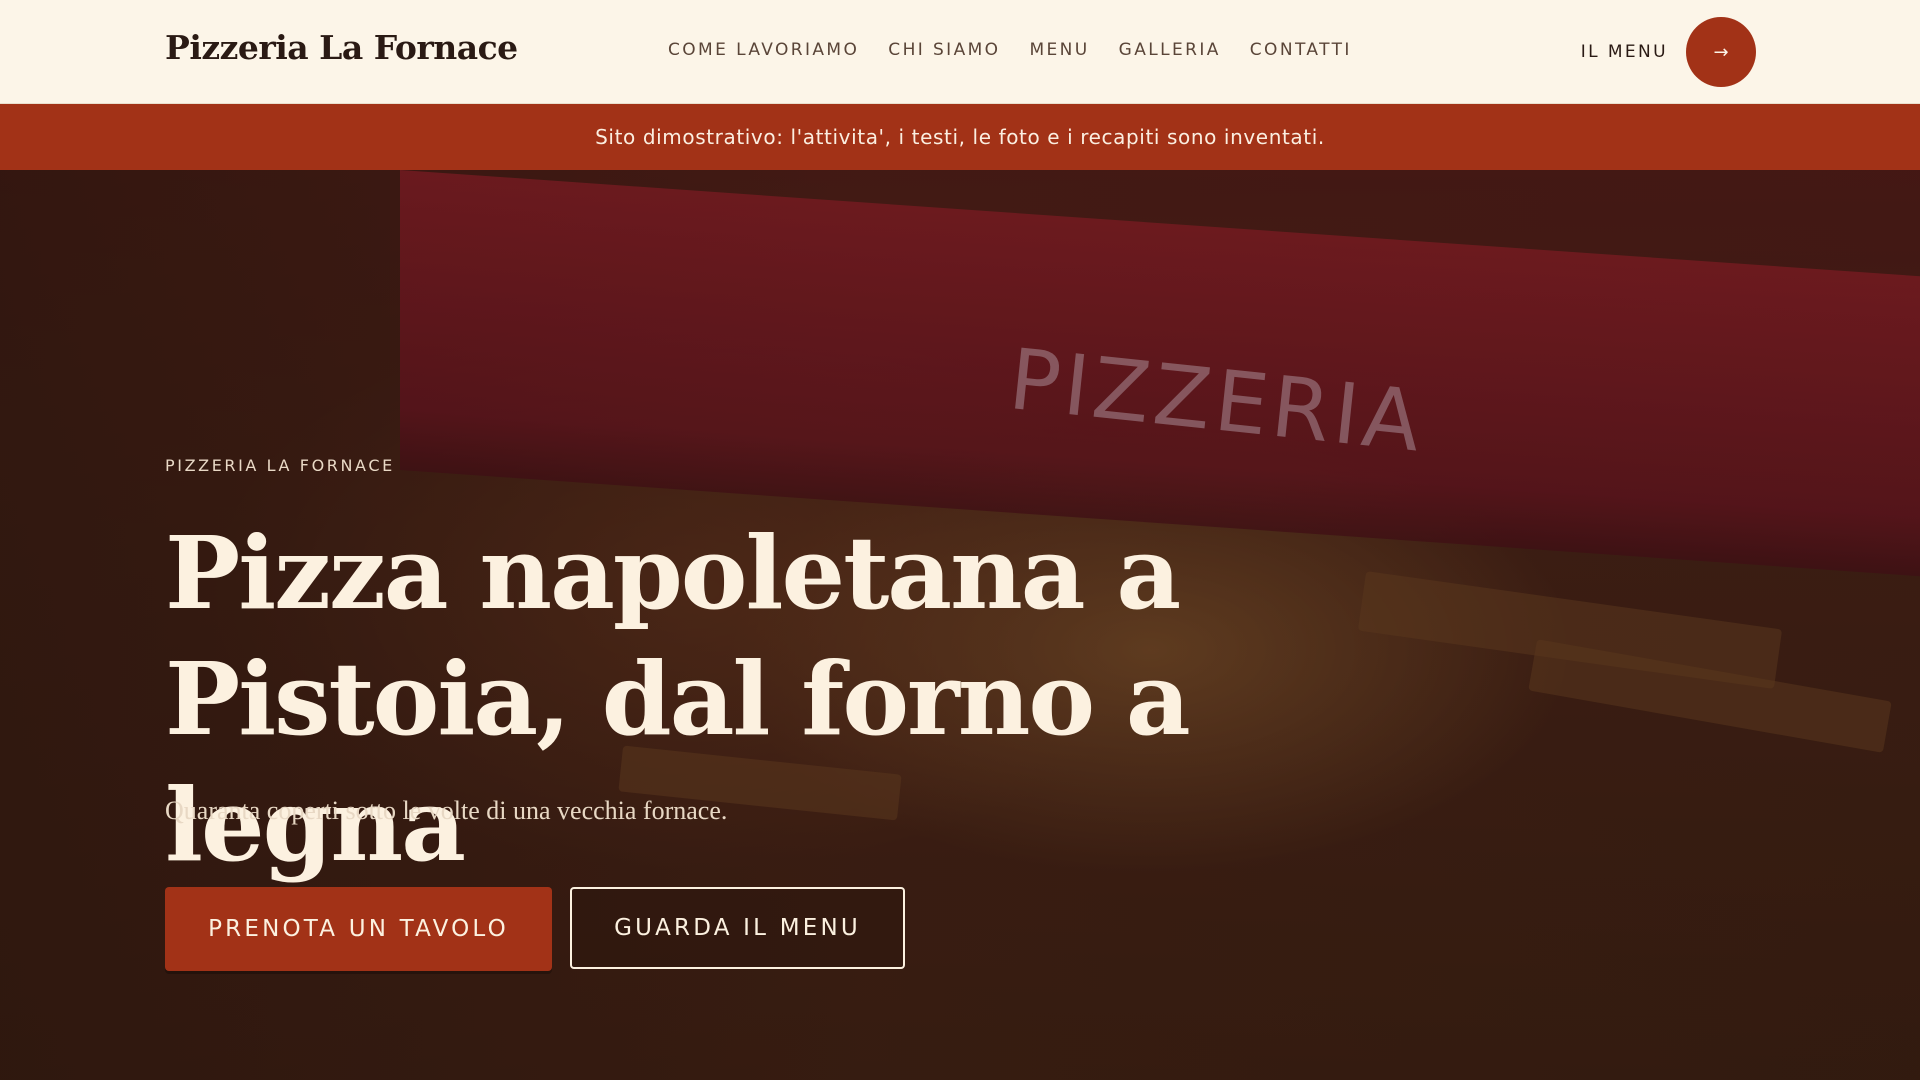 This screenshot has width=1920, height=1080. I want to click on menu-cta-button: IL MENU →, so click(1668, 52).